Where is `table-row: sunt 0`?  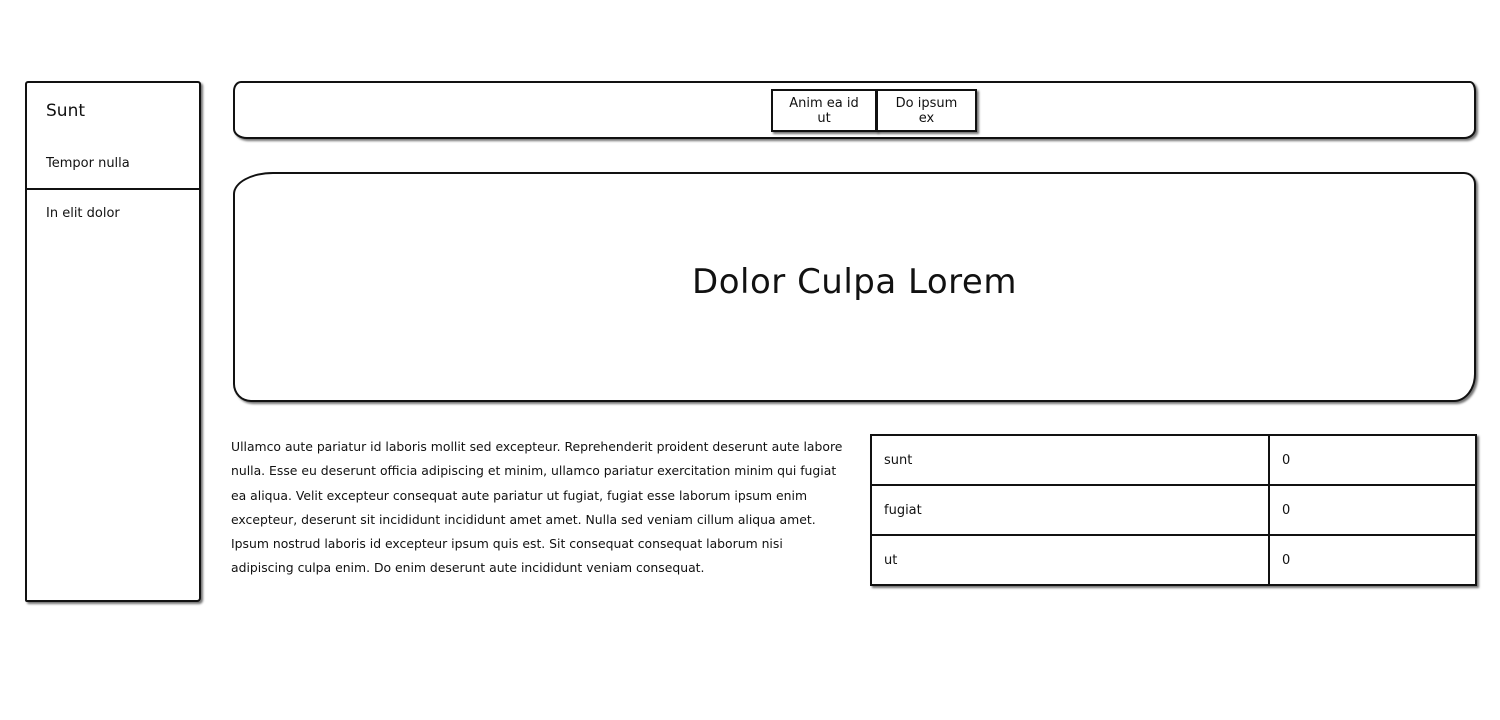
table-row: sunt 0 is located at coordinates (1173, 460).